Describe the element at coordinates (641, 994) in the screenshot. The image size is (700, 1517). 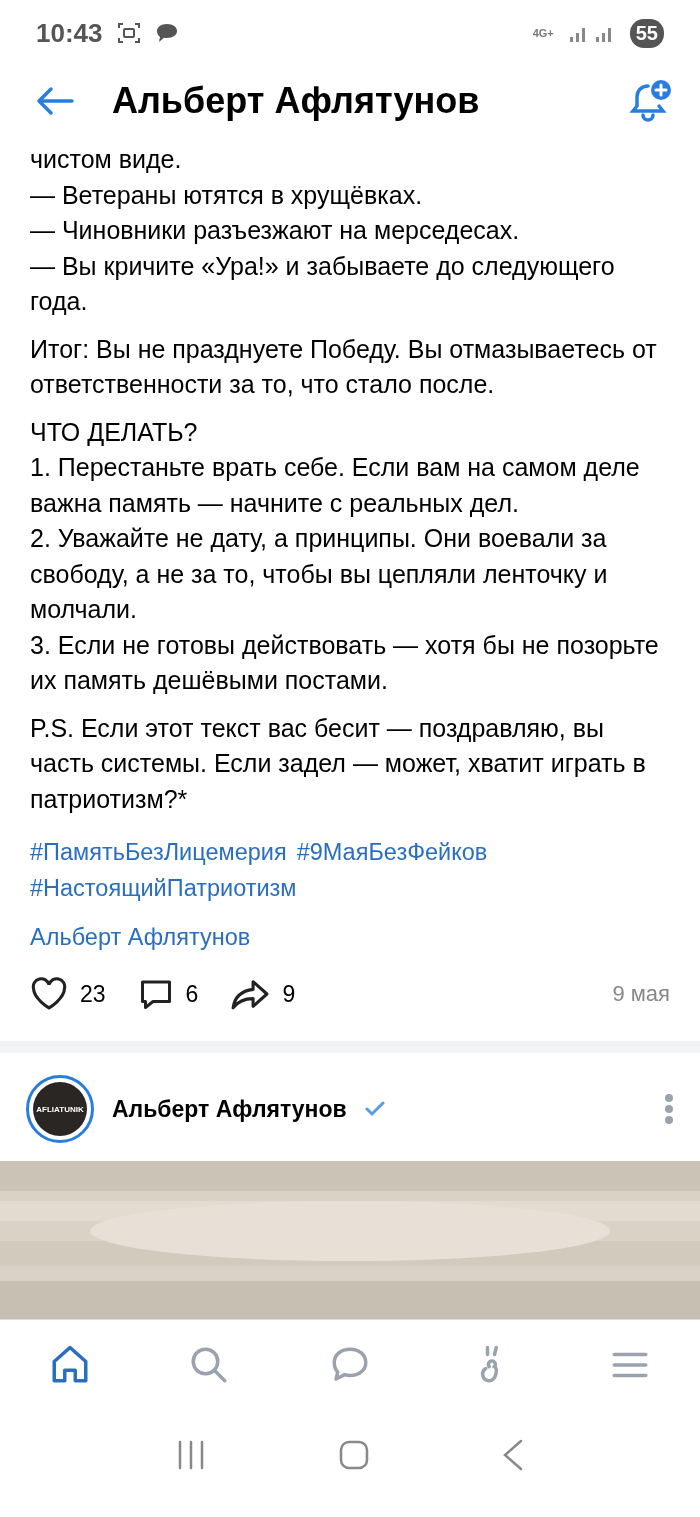
I see `post-date: 9 мая` at that location.